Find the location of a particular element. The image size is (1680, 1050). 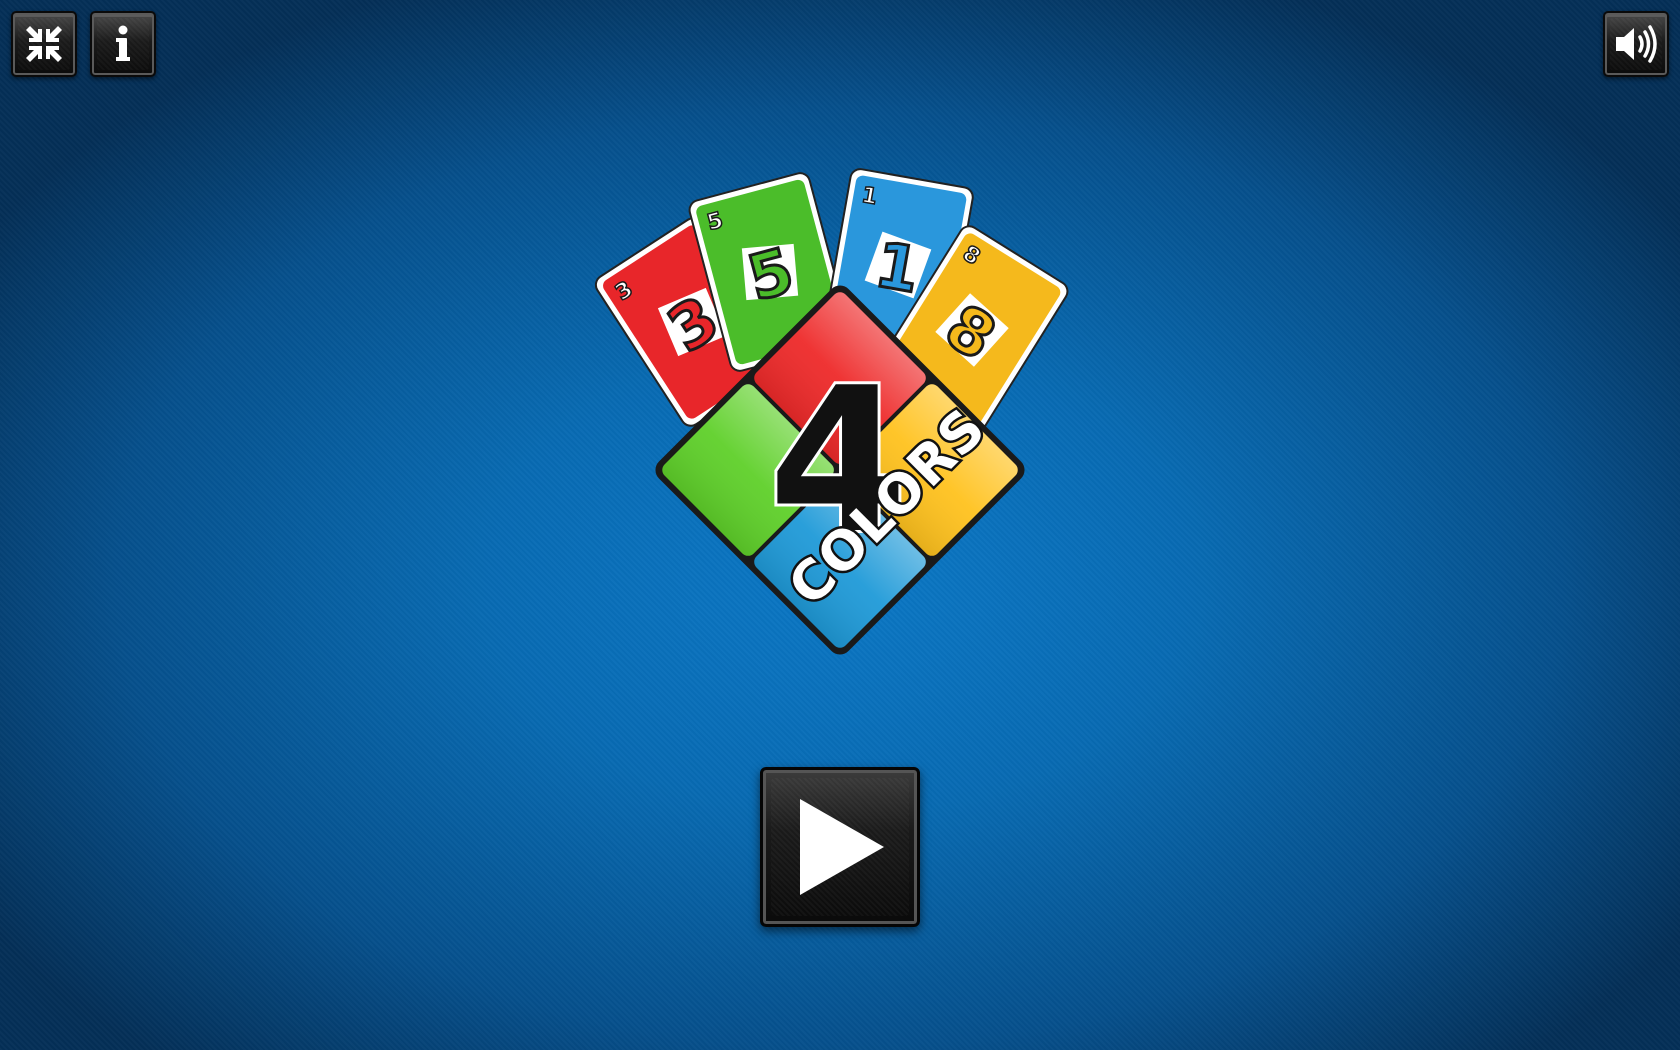

collapse-arrows-icon is located at coordinates (44, 44).